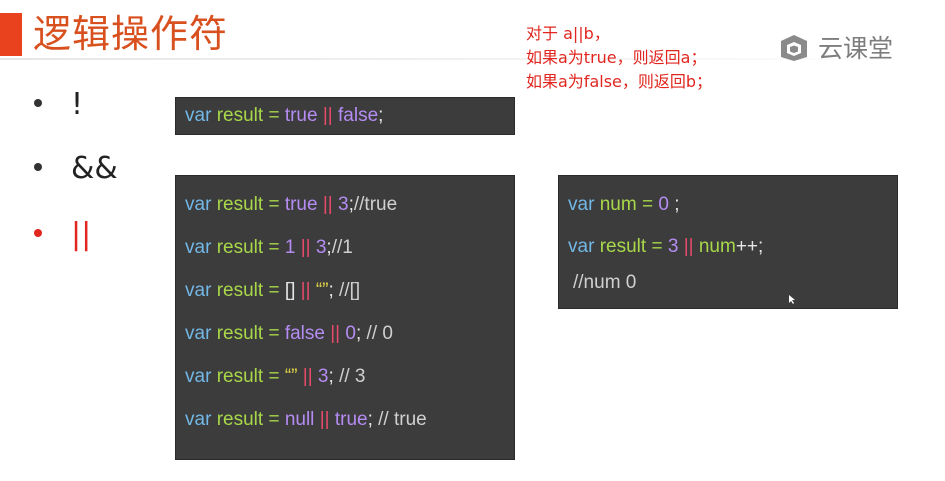  I want to click on code-line: var result = 1 || 3;//1, so click(269, 248).